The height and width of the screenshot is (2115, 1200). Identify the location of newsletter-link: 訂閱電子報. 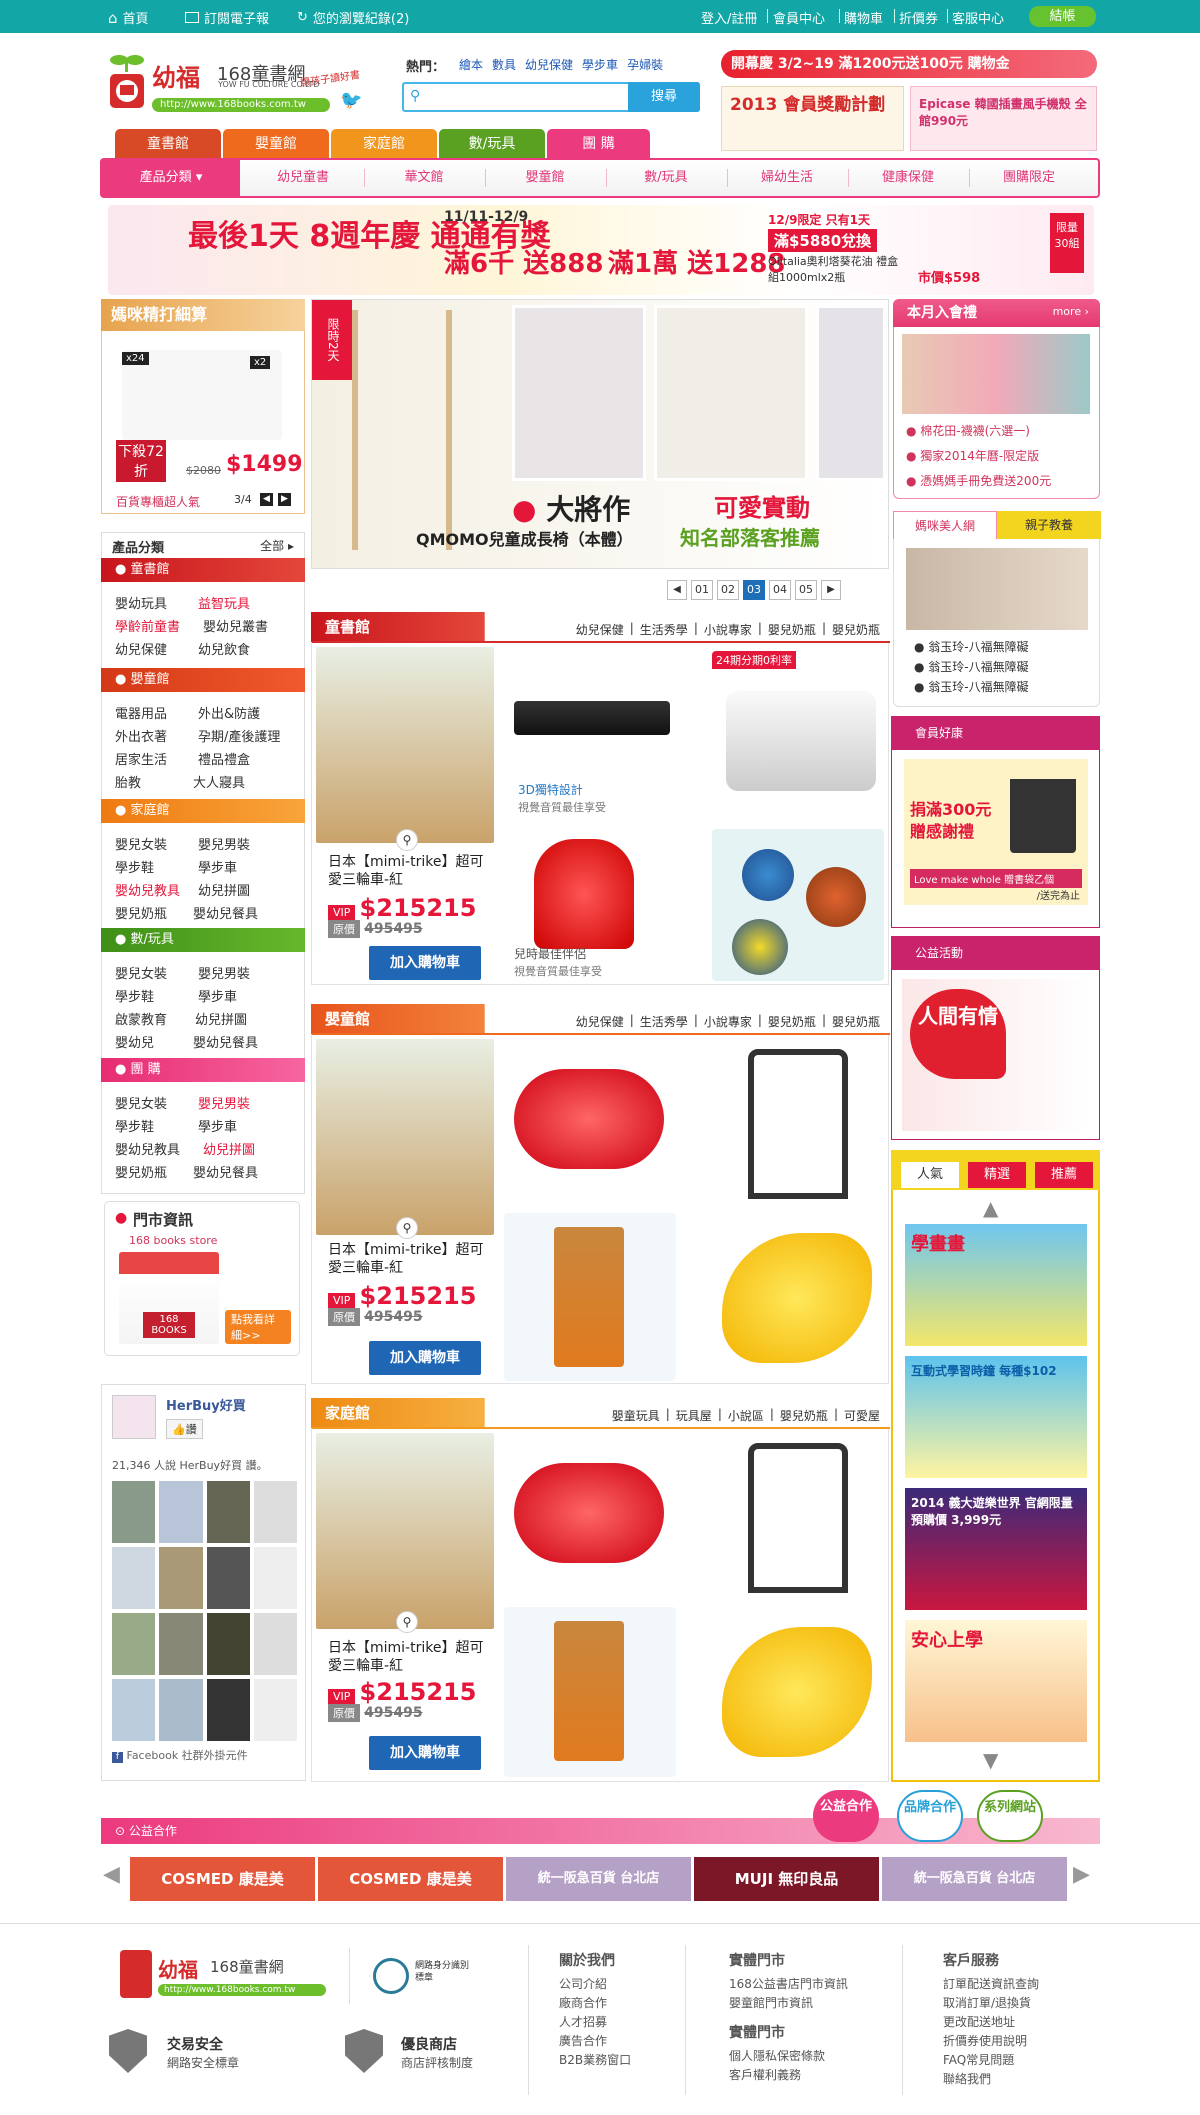
(227, 17).